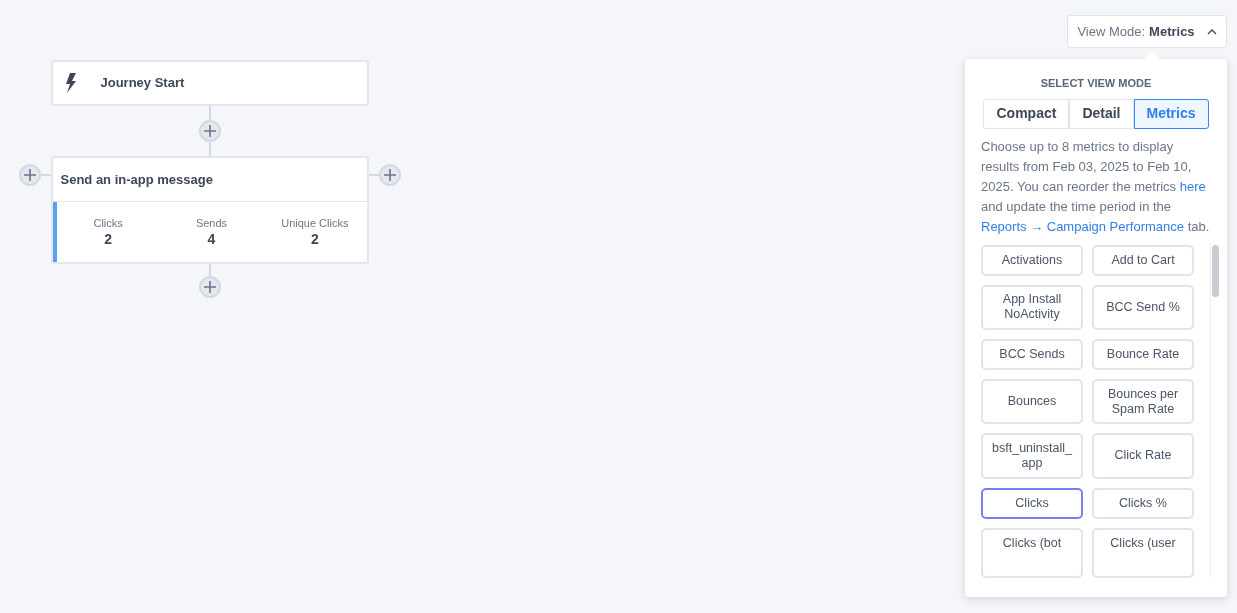 This screenshot has width=1237, height=613. Describe the element at coordinates (1143, 401) in the screenshot. I see `metric-option: Bounces per Spam Rate` at that location.